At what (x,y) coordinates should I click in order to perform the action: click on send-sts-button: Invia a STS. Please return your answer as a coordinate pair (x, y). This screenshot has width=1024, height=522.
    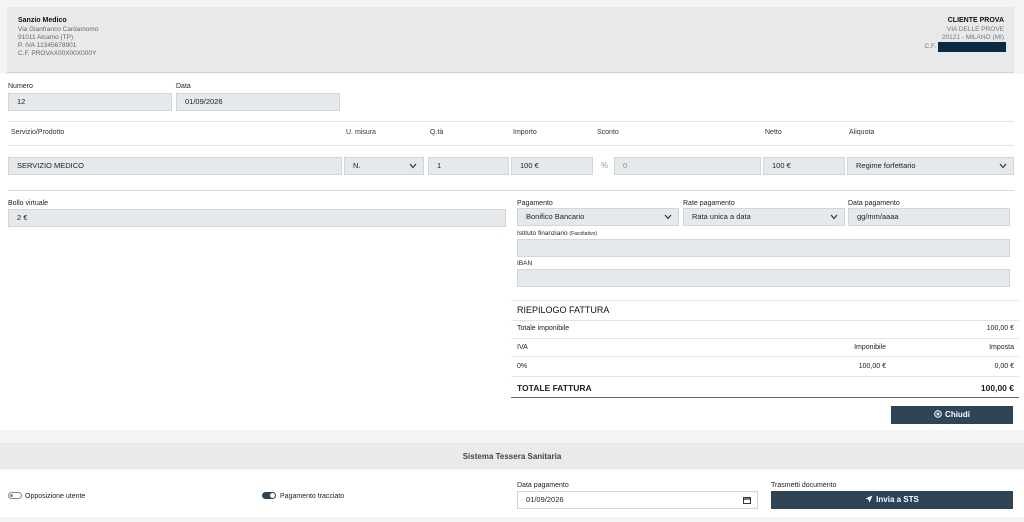
    Looking at the image, I should click on (892, 500).